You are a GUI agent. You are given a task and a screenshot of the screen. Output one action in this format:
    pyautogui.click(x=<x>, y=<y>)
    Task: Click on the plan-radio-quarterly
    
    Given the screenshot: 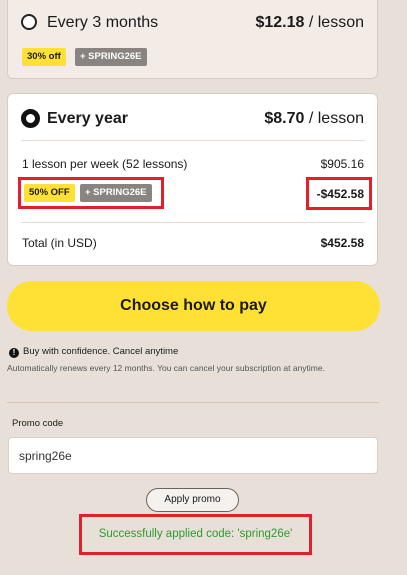 What is the action you would take?
    pyautogui.click(x=29, y=22)
    